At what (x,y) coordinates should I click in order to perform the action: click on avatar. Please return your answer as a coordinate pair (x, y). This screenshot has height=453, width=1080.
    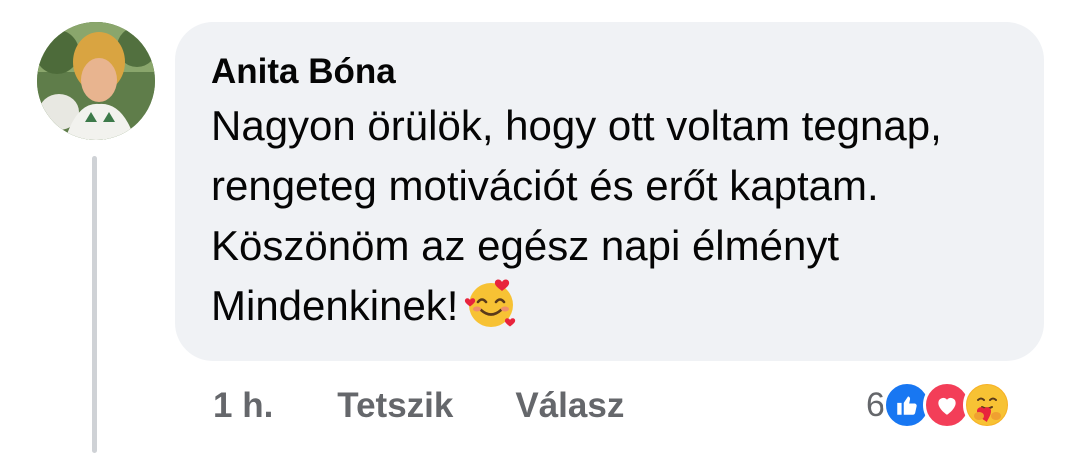
    Looking at the image, I should click on (96, 81).